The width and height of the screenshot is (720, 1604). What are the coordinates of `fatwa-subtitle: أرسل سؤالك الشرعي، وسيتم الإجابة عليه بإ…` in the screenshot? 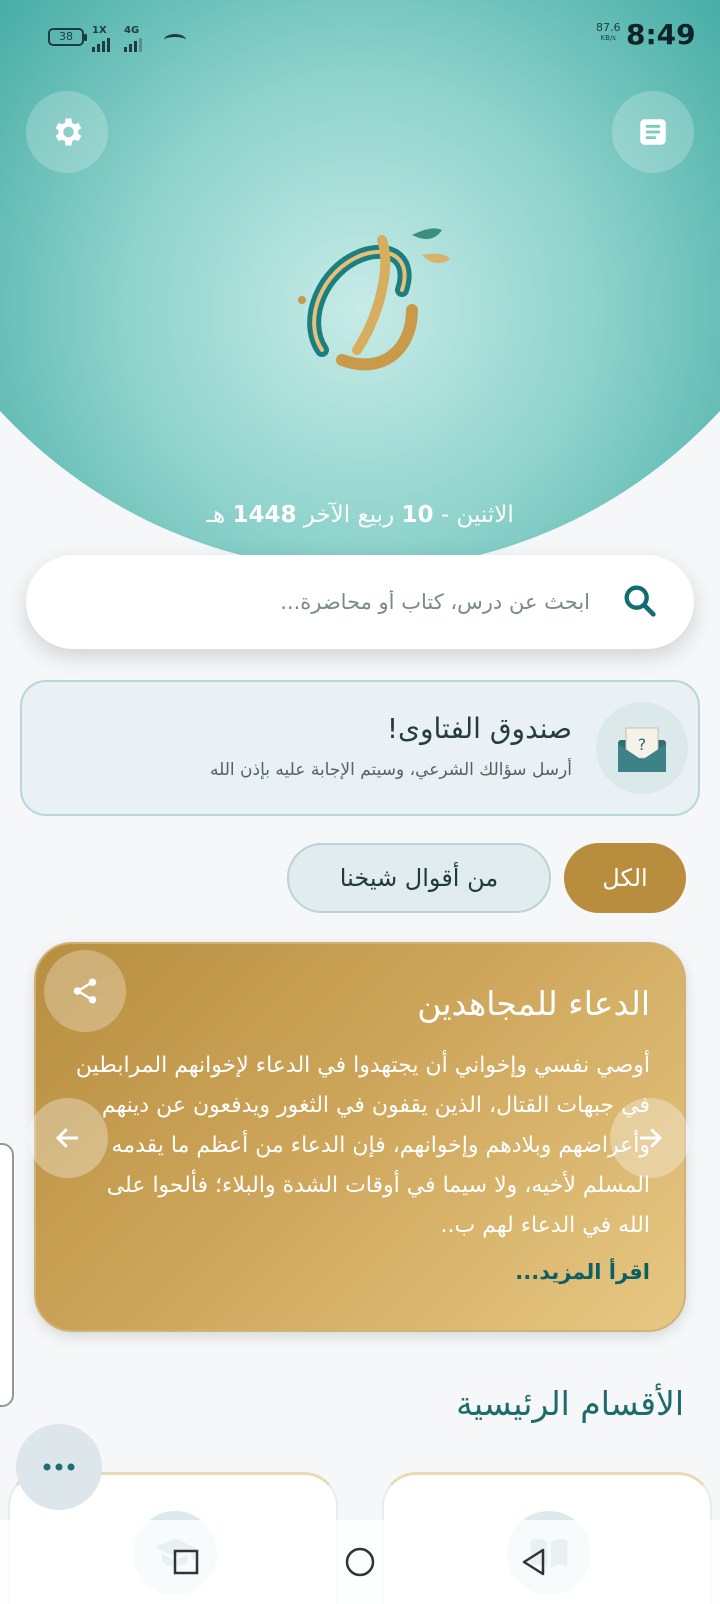 It's located at (391, 770).